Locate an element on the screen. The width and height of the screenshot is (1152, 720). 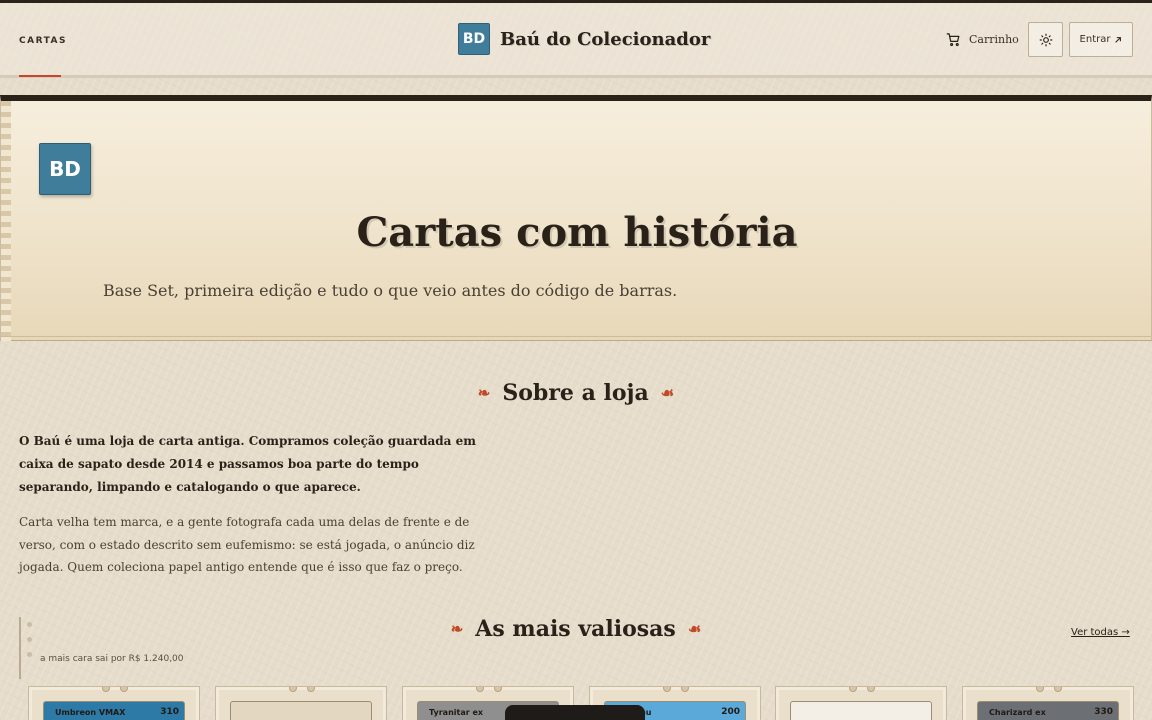
valuable-heading: ❧ As mais valiosas ☙ is located at coordinates (576, 629).